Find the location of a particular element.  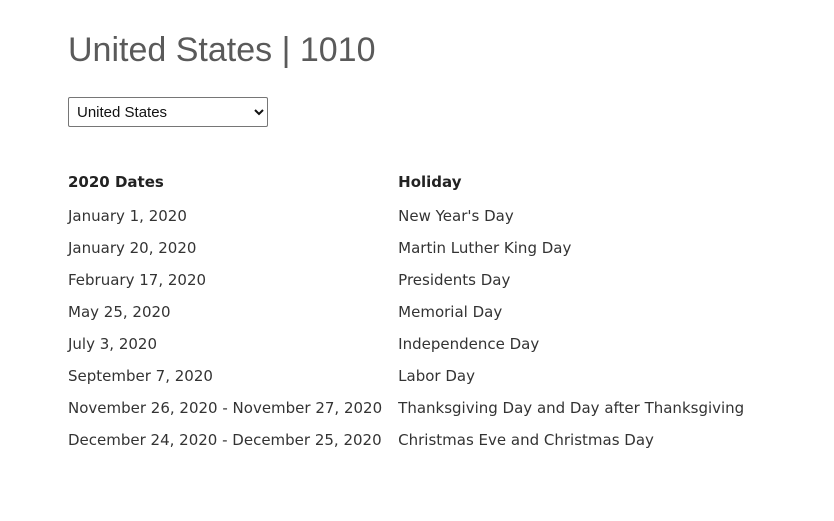

table-row: September 7, 2020 Labor Day is located at coordinates (406, 376).